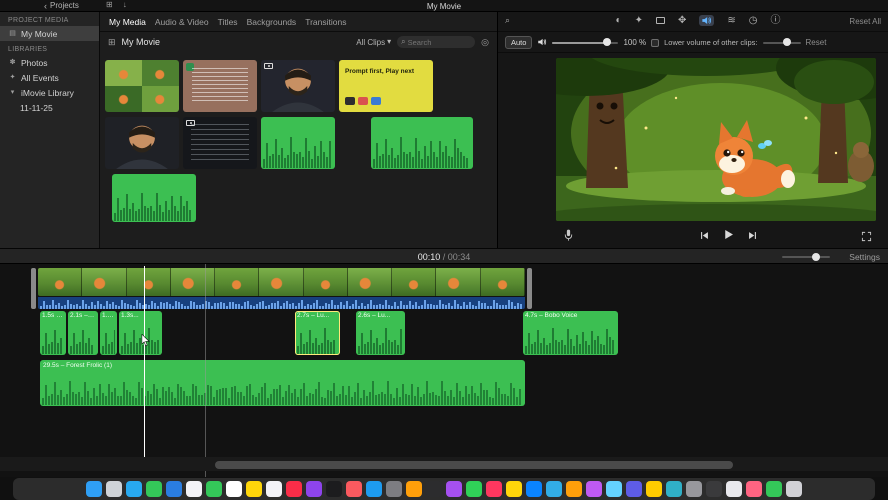 The width and height of the screenshot is (888, 500). I want to click on star-icon: ✦, so click(12, 77).